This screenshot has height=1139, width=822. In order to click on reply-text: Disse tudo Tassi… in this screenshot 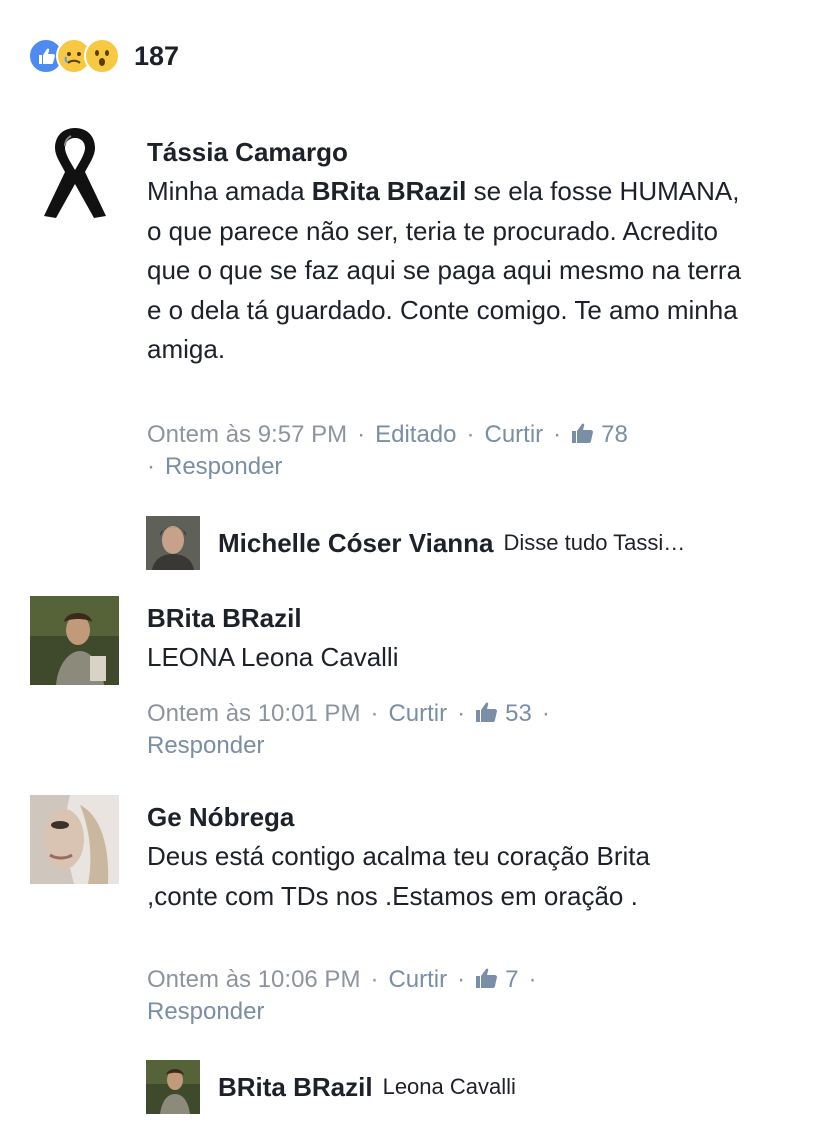, I will do `click(594, 542)`.